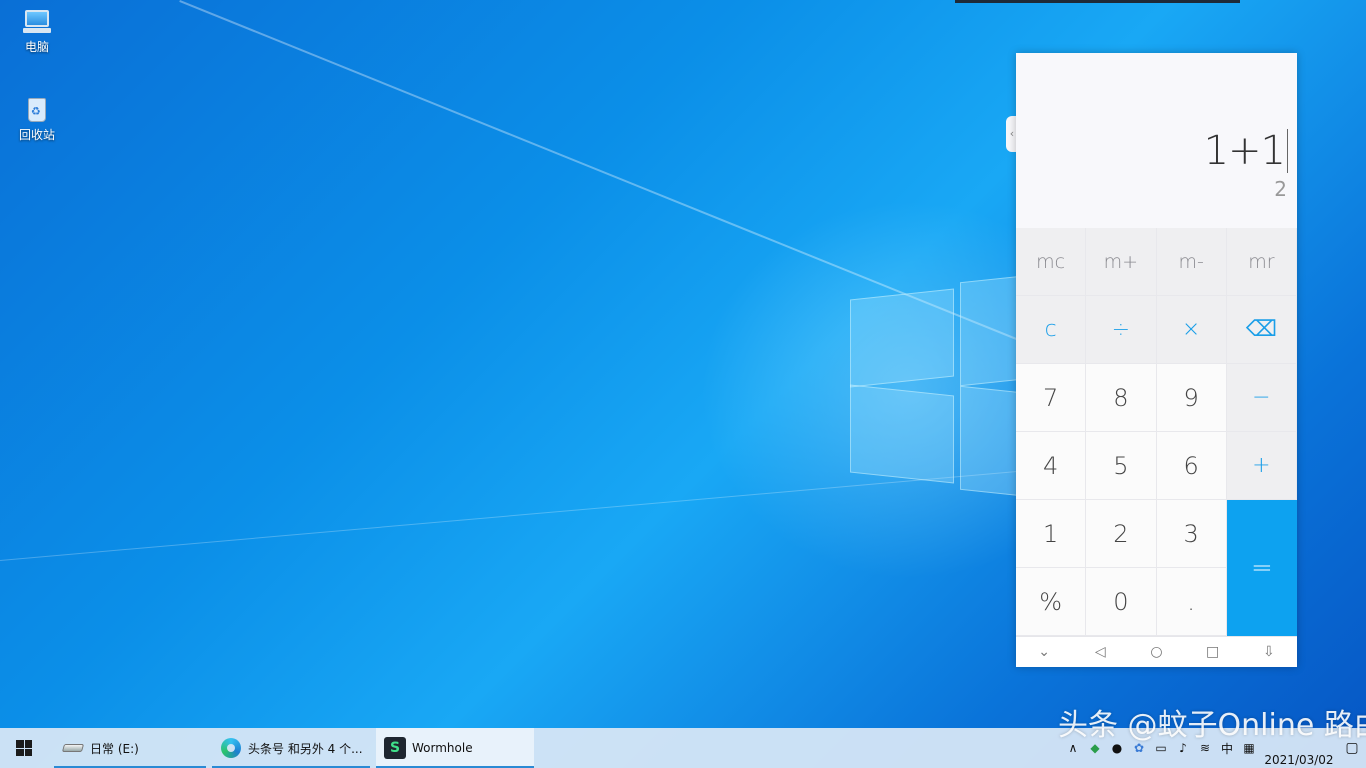 This screenshot has height=768, width=1366. I want to click on digit-2-button: 2, so click(1121, 534).